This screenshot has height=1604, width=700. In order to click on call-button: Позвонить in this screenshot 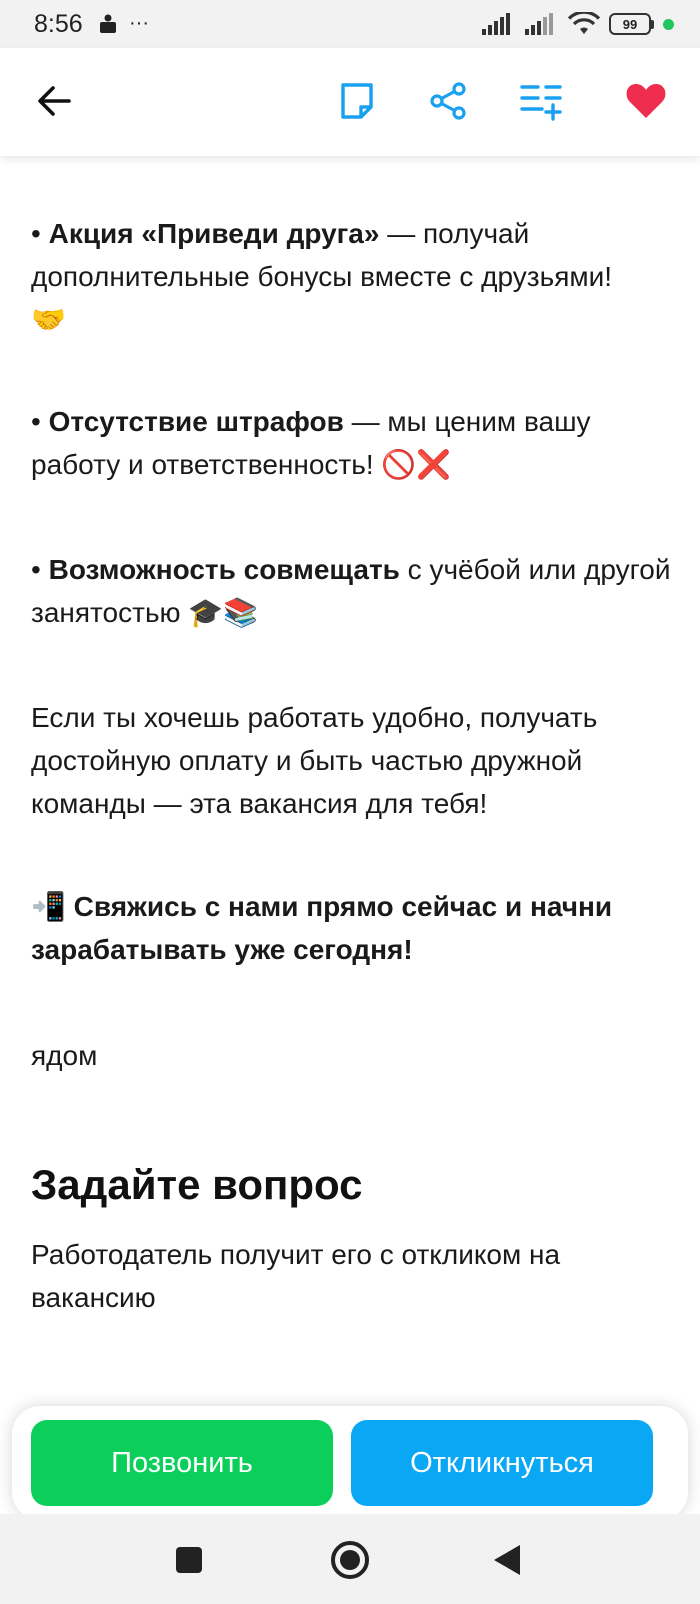, I will do `click(182, 1463)`.